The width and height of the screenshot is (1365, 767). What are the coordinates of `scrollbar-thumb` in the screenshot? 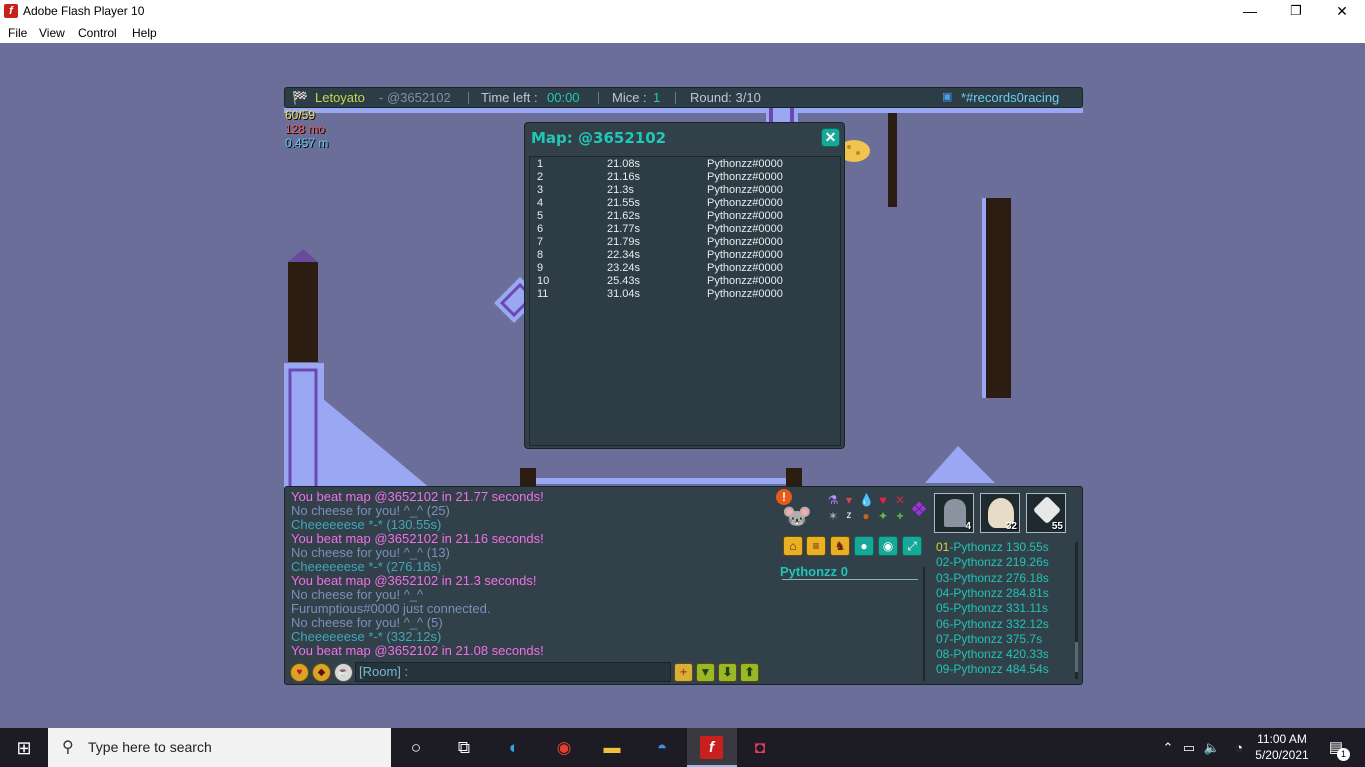 It's located at (1076, 657).